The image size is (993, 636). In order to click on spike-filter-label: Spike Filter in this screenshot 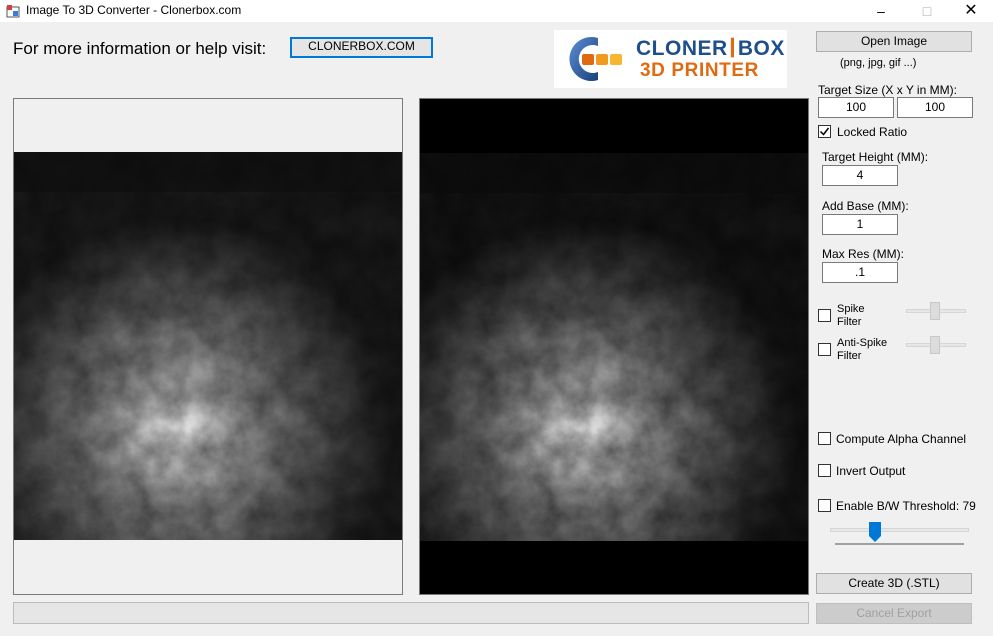, I will do `click(851, 316)`.